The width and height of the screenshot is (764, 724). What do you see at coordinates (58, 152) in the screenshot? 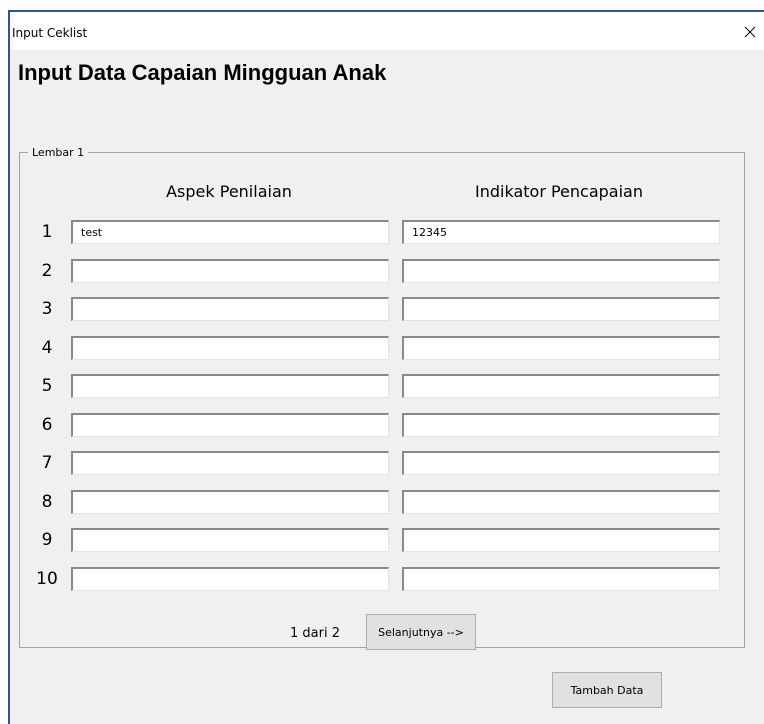
I see `frame-legend: Lembar 1` at bounding box center [58, 152].